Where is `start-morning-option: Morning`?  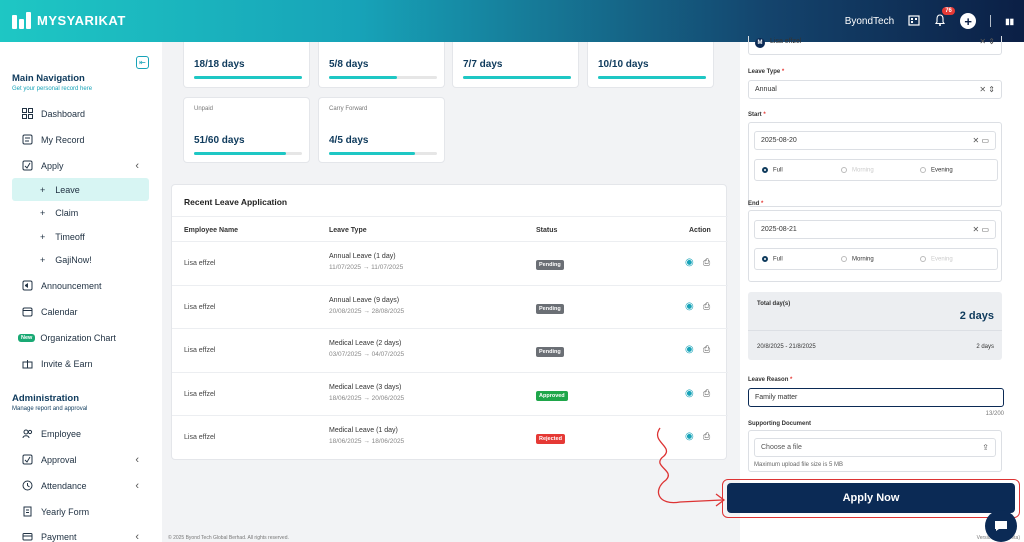 start-morning-option: Morning is located at coordinates (857, 169).